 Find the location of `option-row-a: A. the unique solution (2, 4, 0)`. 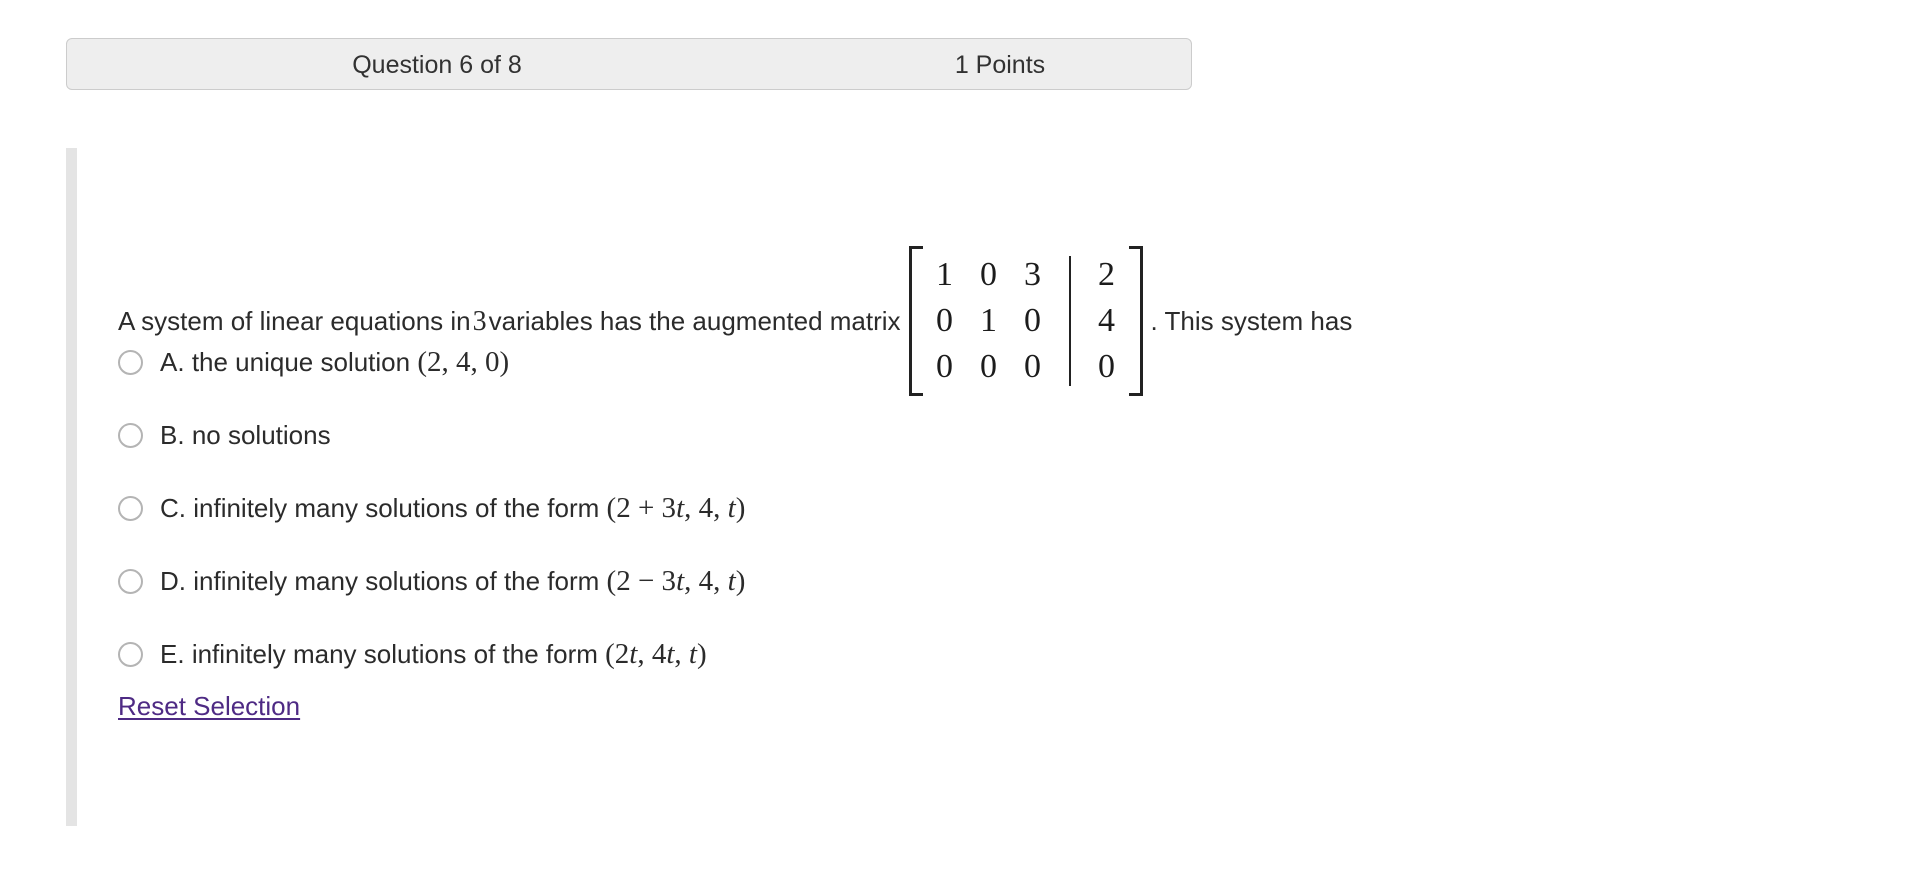

option-row-a: A. the unique solution (2, 4, 0) is located at coordinates (918, 362).